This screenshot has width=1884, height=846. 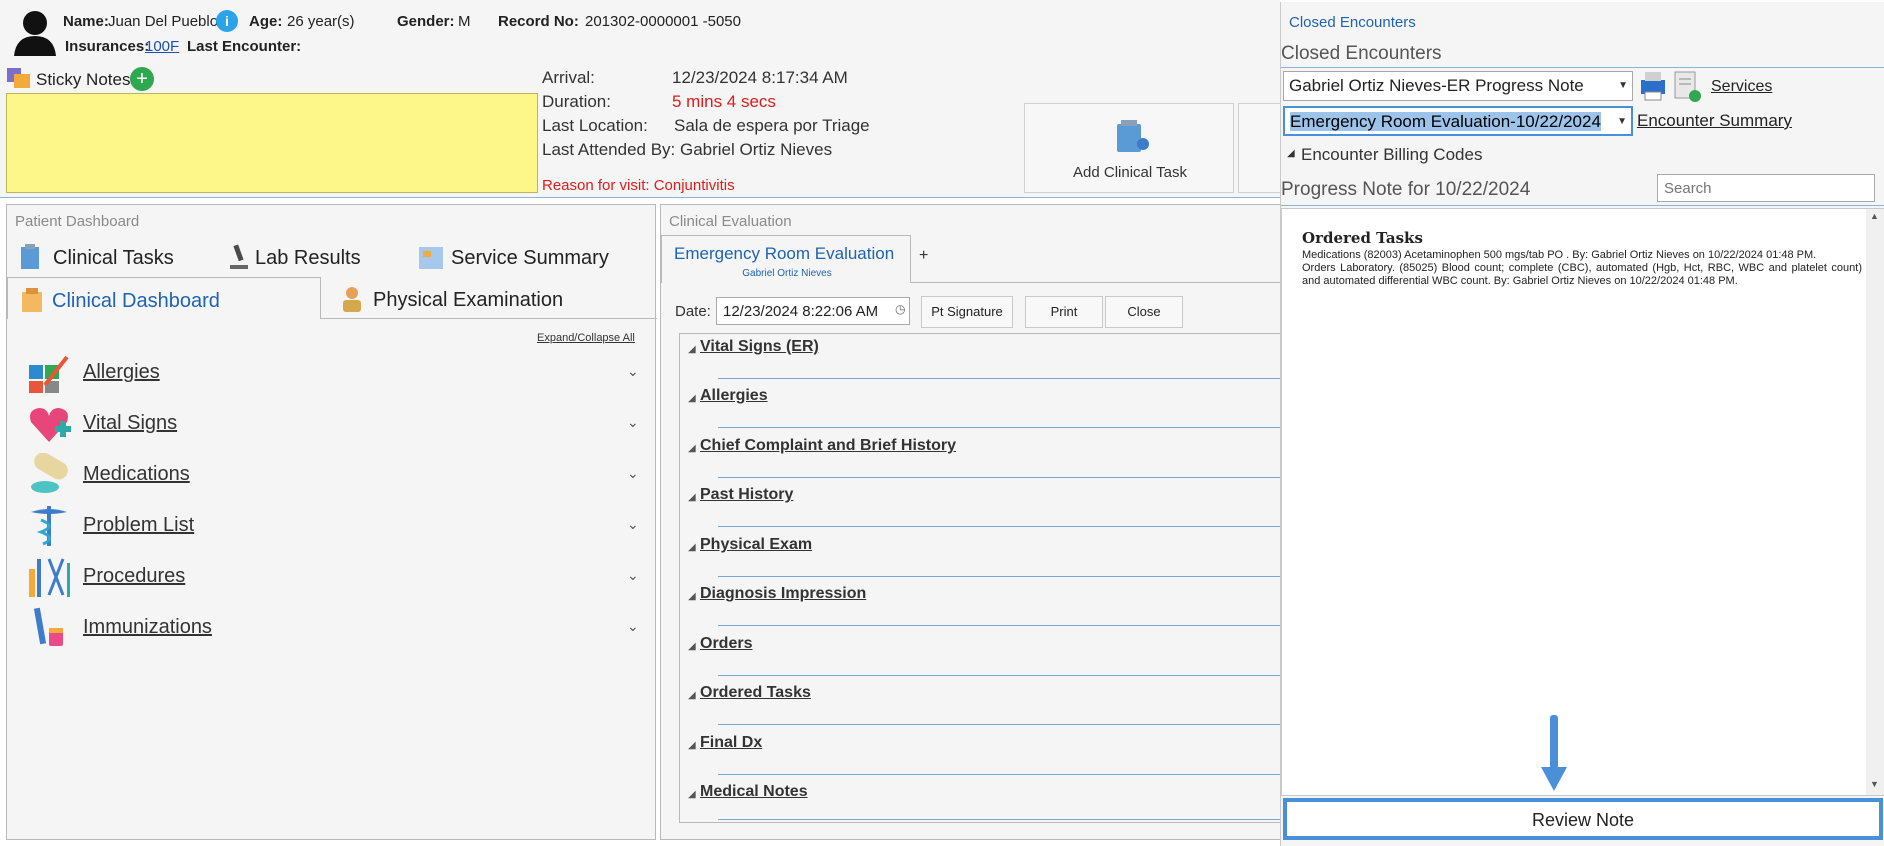 I want to click on dashboard-item-vital-signs: Vital Signs ⌄, so click(x=331, y=424).